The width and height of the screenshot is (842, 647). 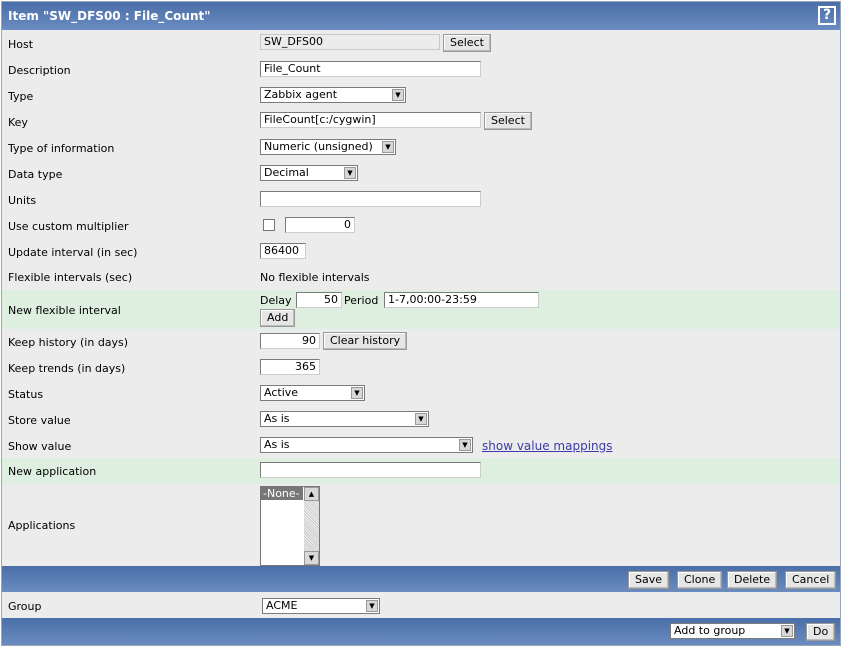 I want to click on description-label: Description, so click(x=39, y=70).